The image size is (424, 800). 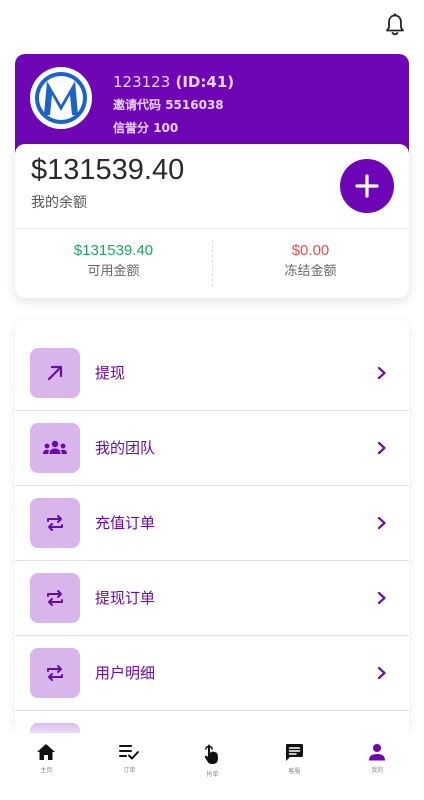 I want to click on nav-tab-home: 主页, so click(x=46, y=759).